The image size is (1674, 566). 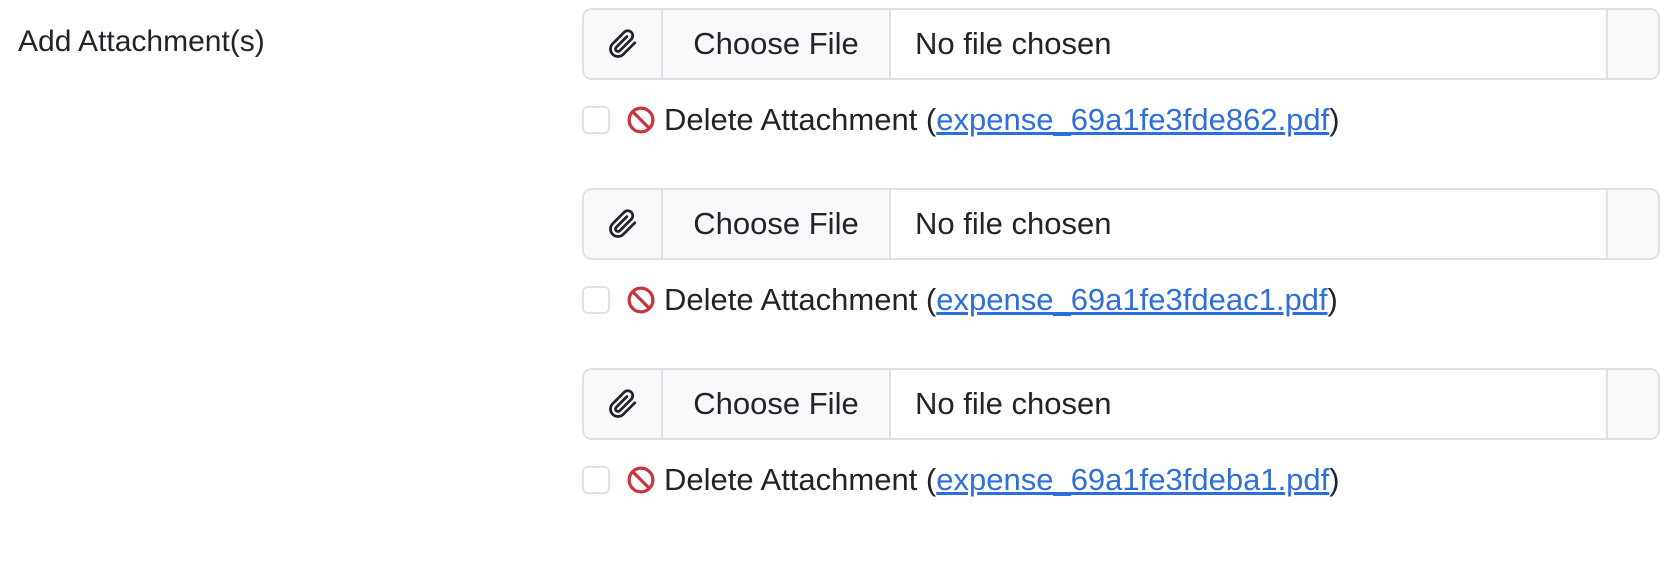 I want to click on attachment-file-link: expense_69a1fe3fdeac1.pdf, so click(x=1131, y=300).